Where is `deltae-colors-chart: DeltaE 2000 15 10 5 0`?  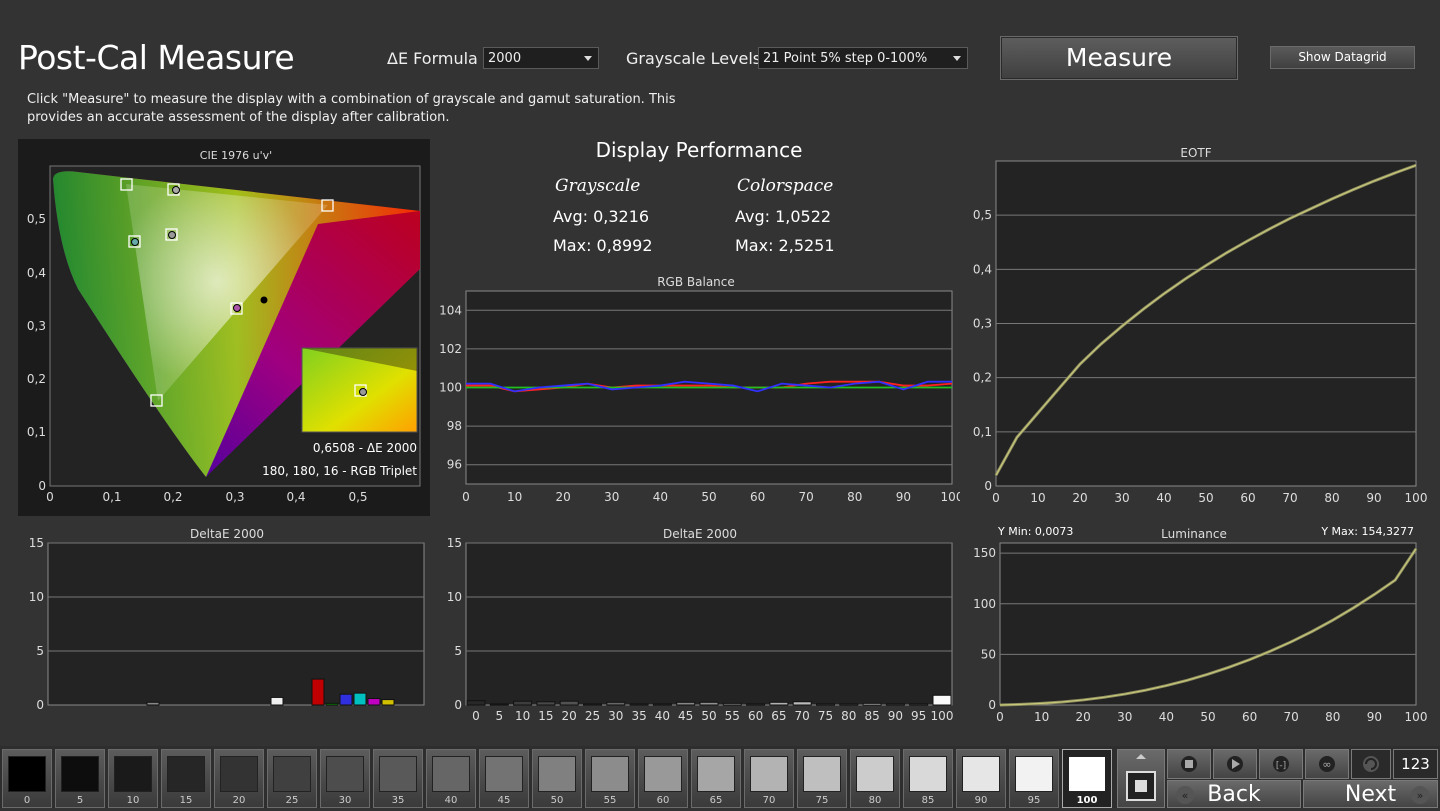
deltae-colors-chart: DeltaE 2000 15 10 5 0 is located at coordinates (215, 619).